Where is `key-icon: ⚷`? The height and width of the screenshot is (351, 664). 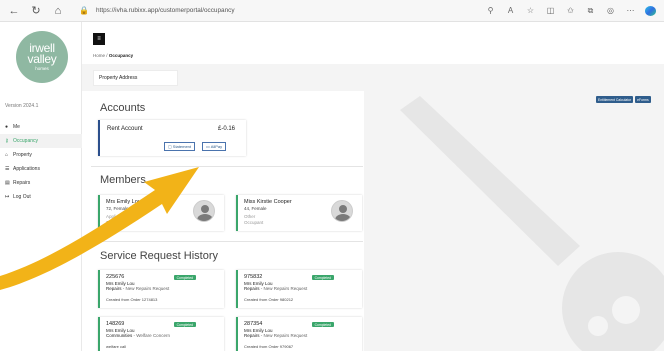 key-icon: ⚷ is located at coordinates (7, 141).